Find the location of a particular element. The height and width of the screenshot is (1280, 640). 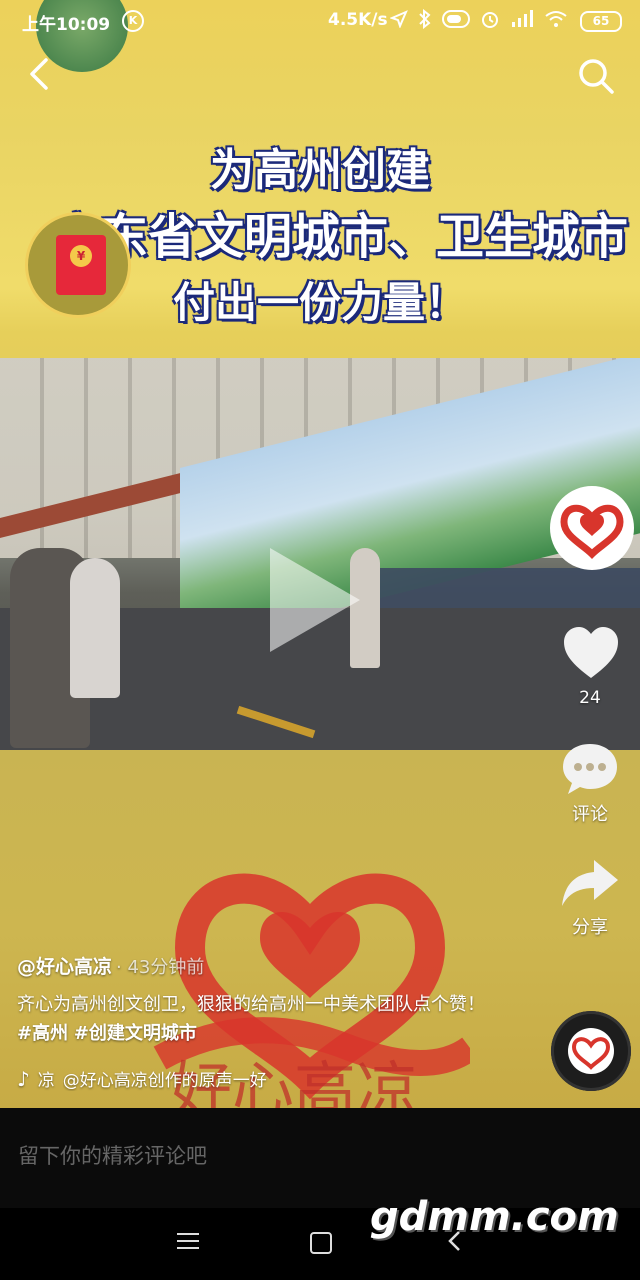

red-envelope-icon: ¥ is located at coordinates (81, 265).